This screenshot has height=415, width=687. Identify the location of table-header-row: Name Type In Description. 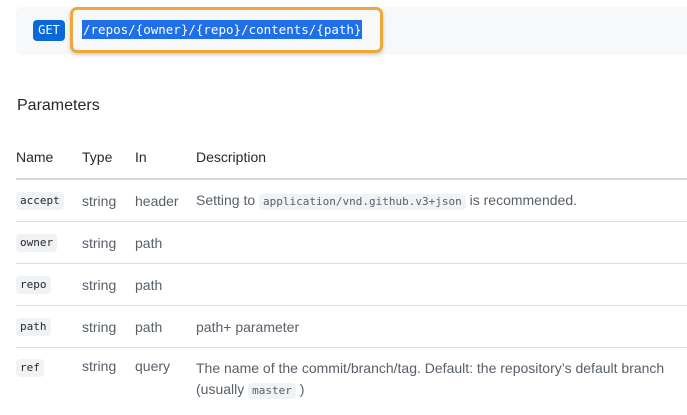
(351, 158).